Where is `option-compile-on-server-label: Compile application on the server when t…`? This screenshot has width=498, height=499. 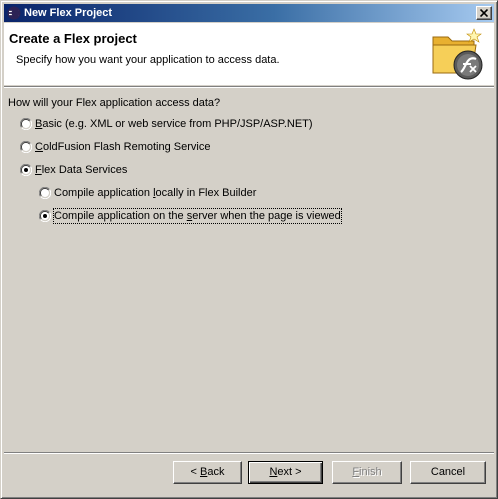 option-compile-on-server-label: Compile application on the server when t… is located at coordinates (197, 216).